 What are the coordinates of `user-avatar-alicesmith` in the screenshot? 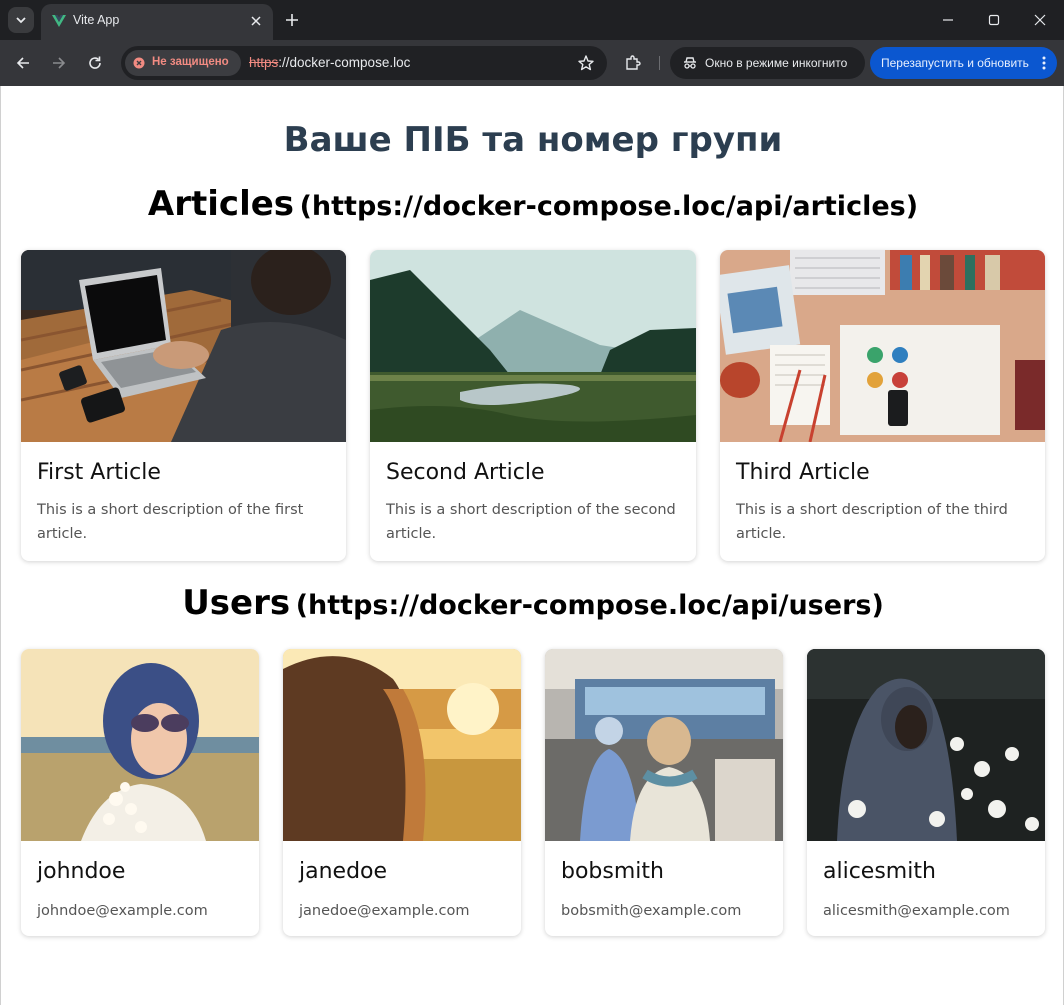 It's located at (926, 745).